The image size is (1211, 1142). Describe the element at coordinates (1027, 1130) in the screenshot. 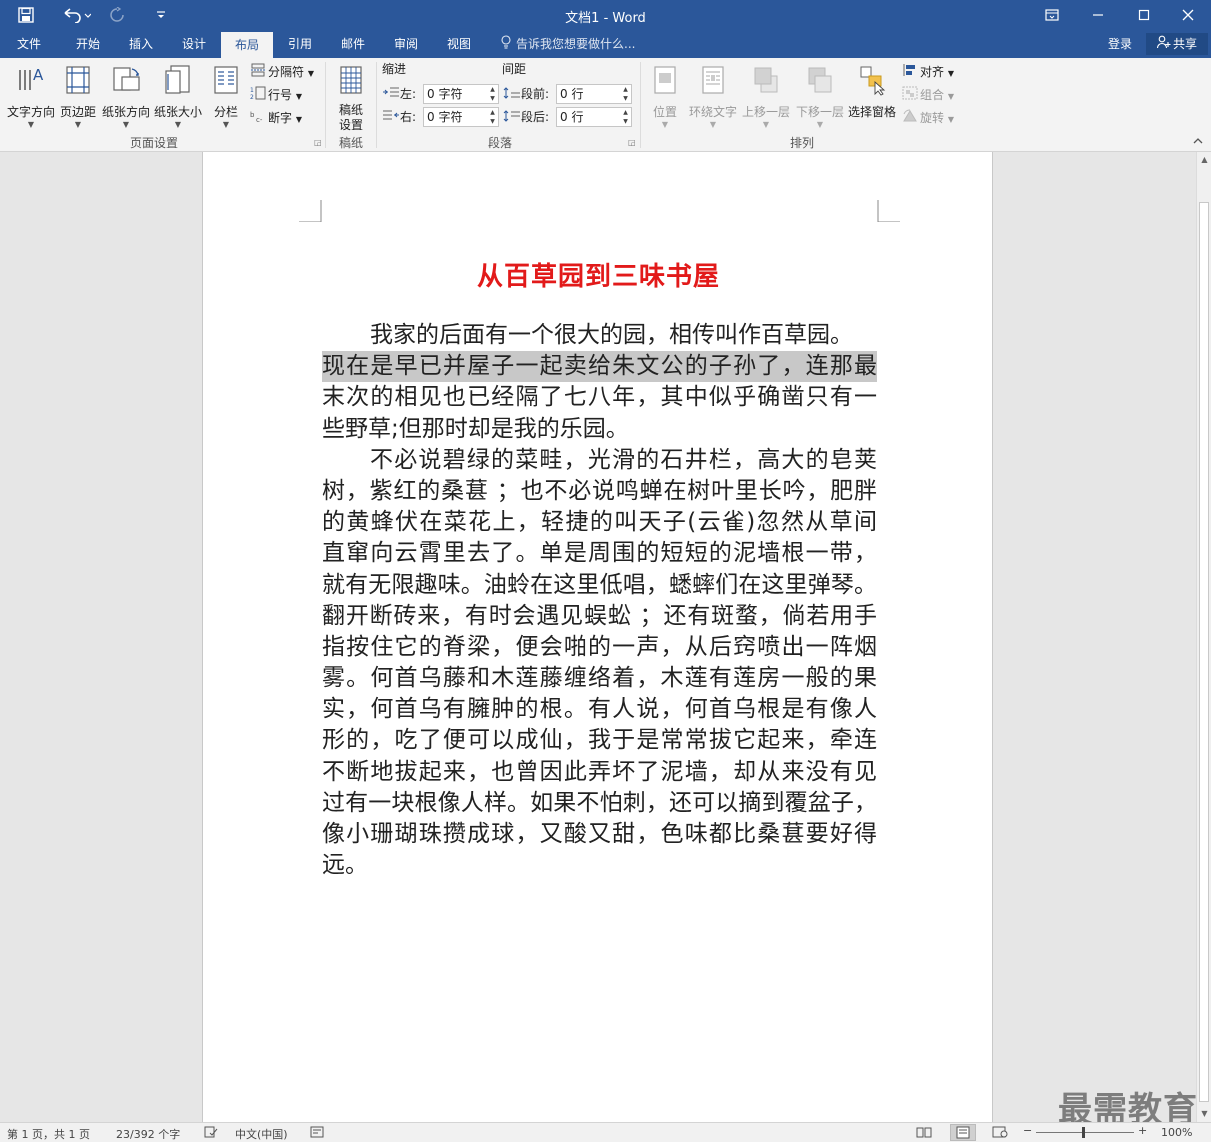

I see `zoom-out-button: −` at that location.